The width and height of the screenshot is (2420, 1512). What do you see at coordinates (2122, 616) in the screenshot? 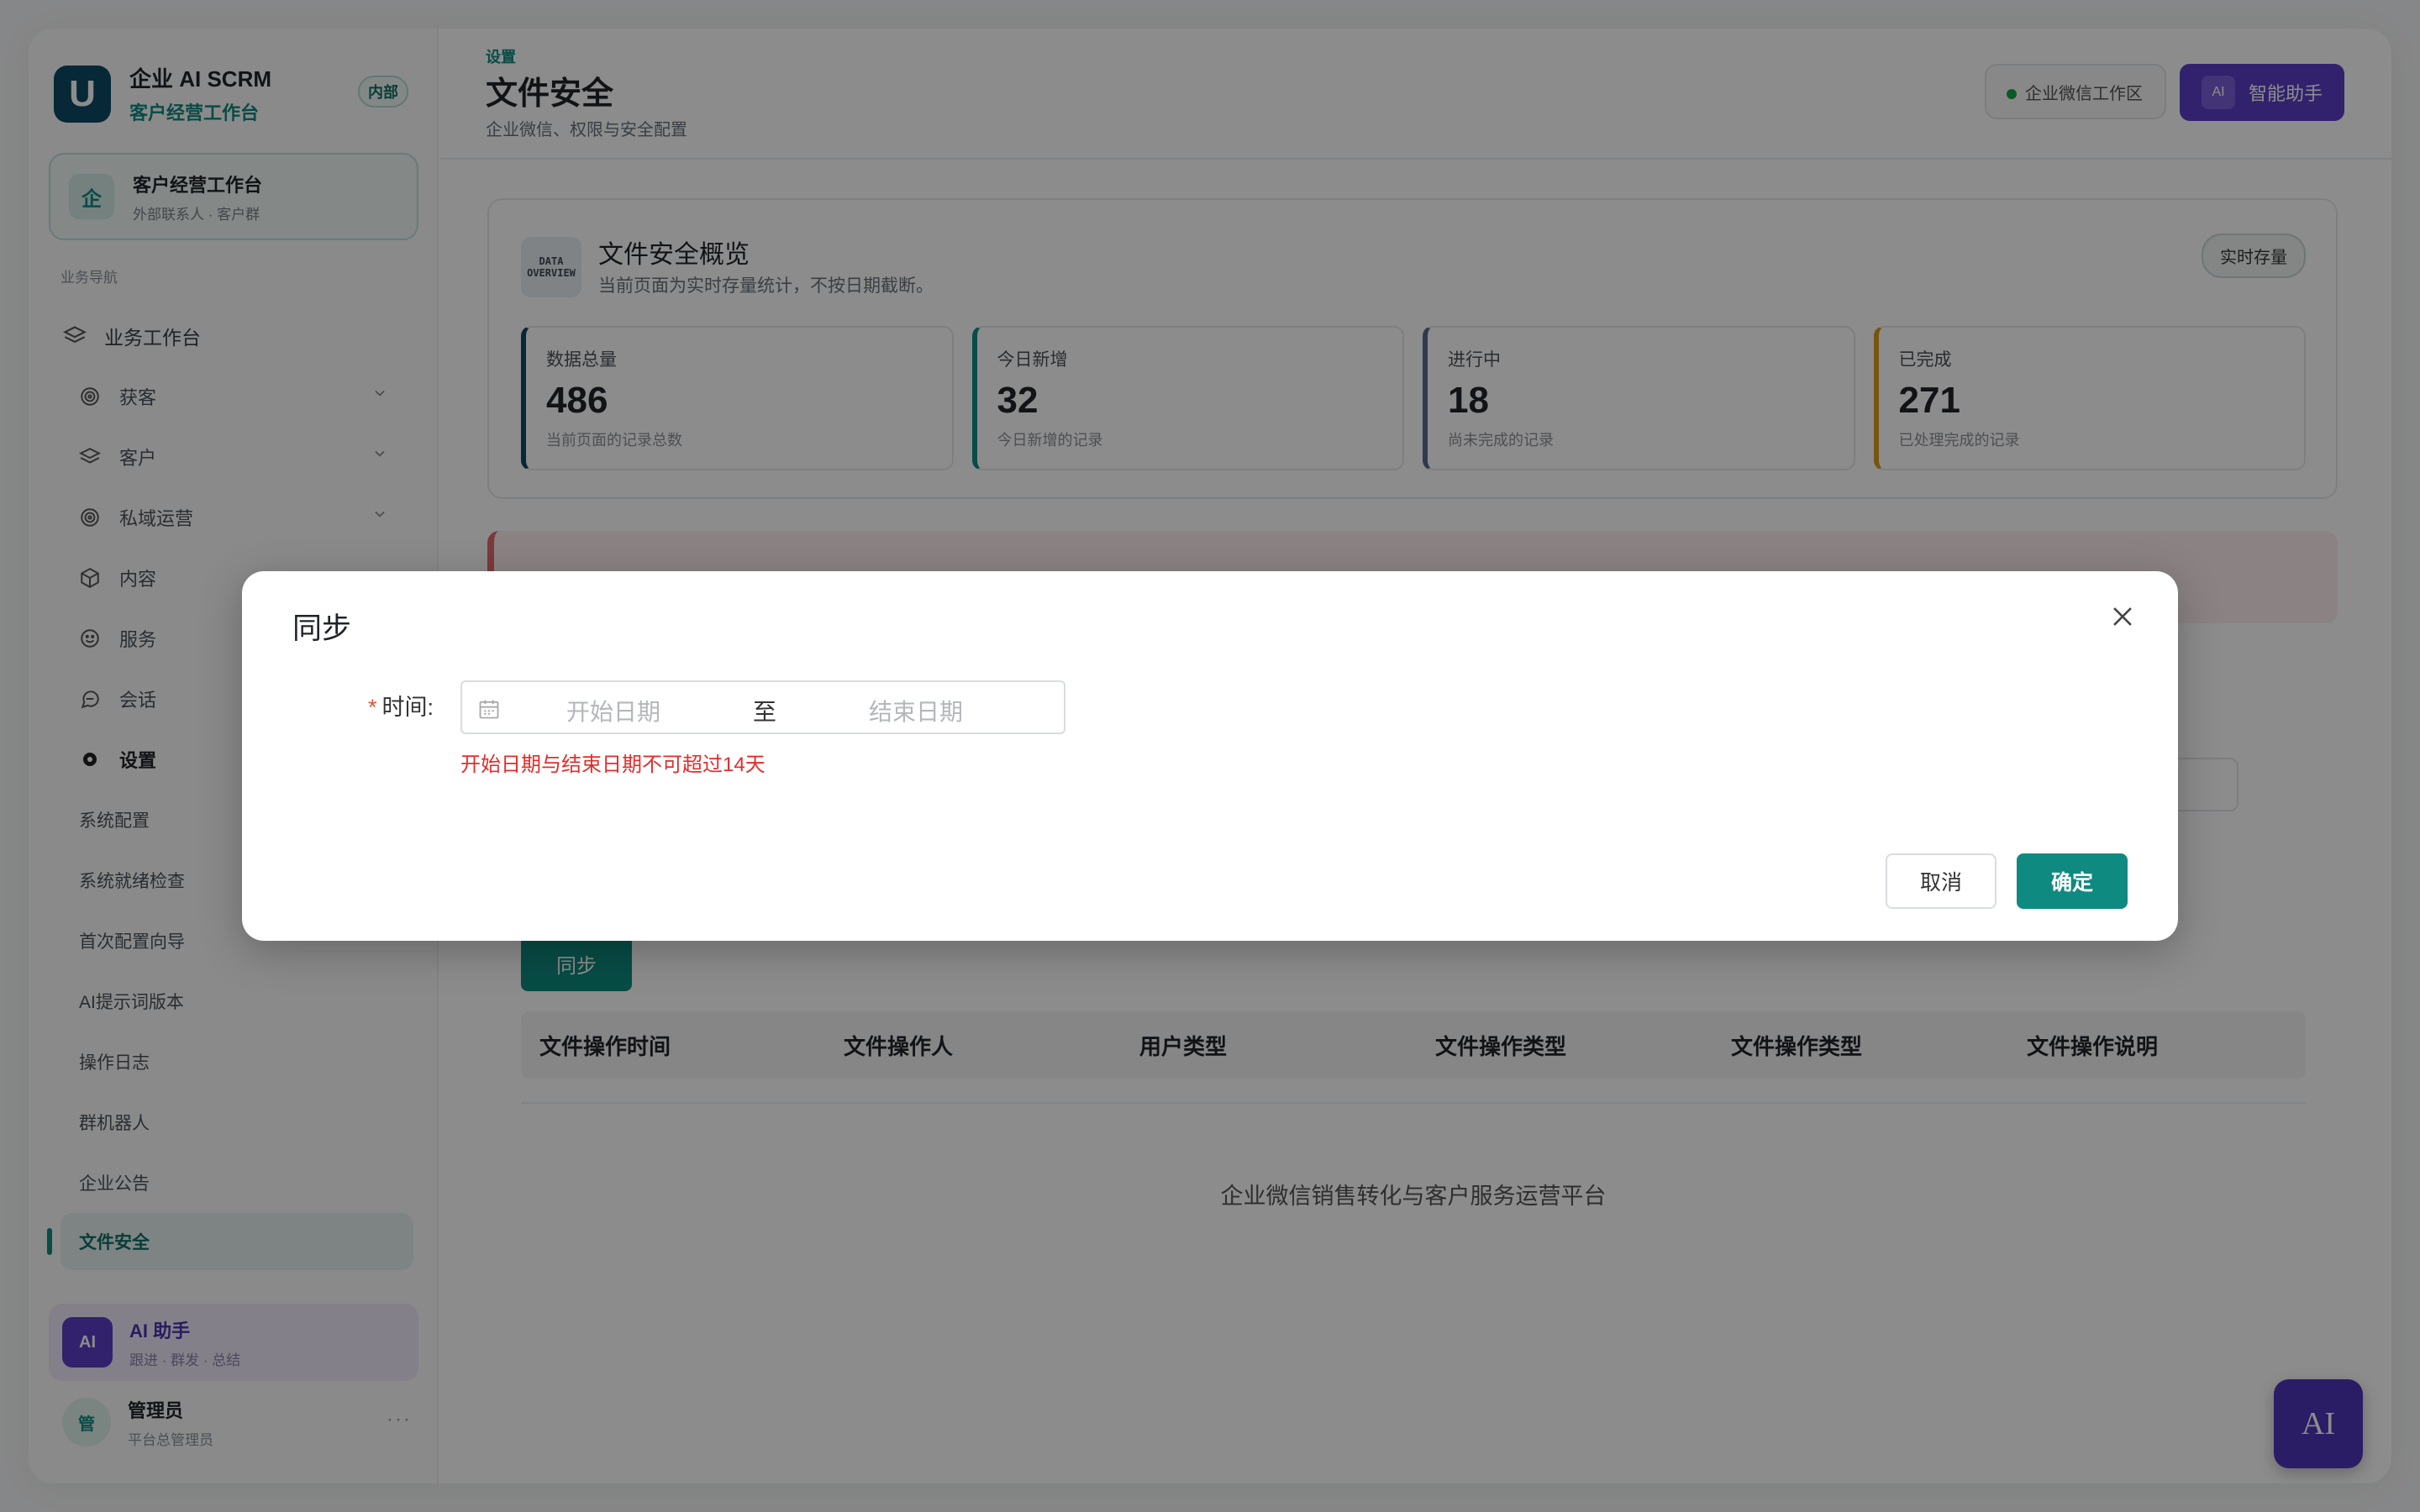
I see `close-icon` at bounding box center [2122, 616].